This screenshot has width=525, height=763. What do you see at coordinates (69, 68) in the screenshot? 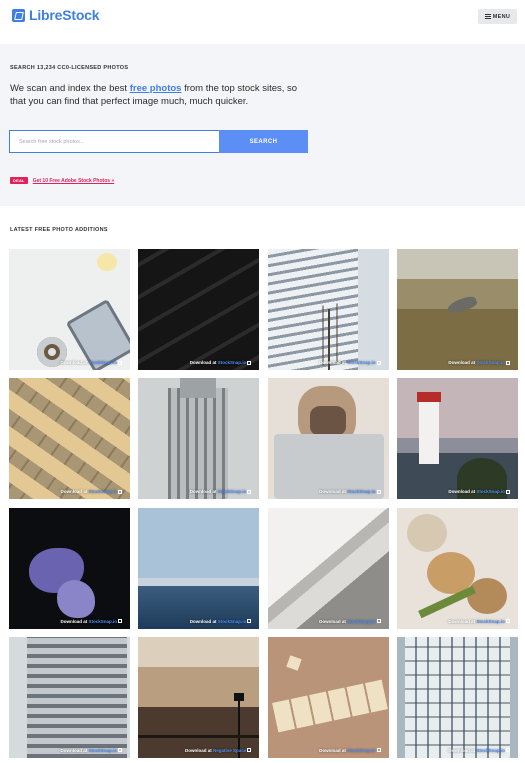
I see `search-count-label: SEARCH 13,234 CC0-LICENSED PHOTOS` at bounding box center [69, 68].